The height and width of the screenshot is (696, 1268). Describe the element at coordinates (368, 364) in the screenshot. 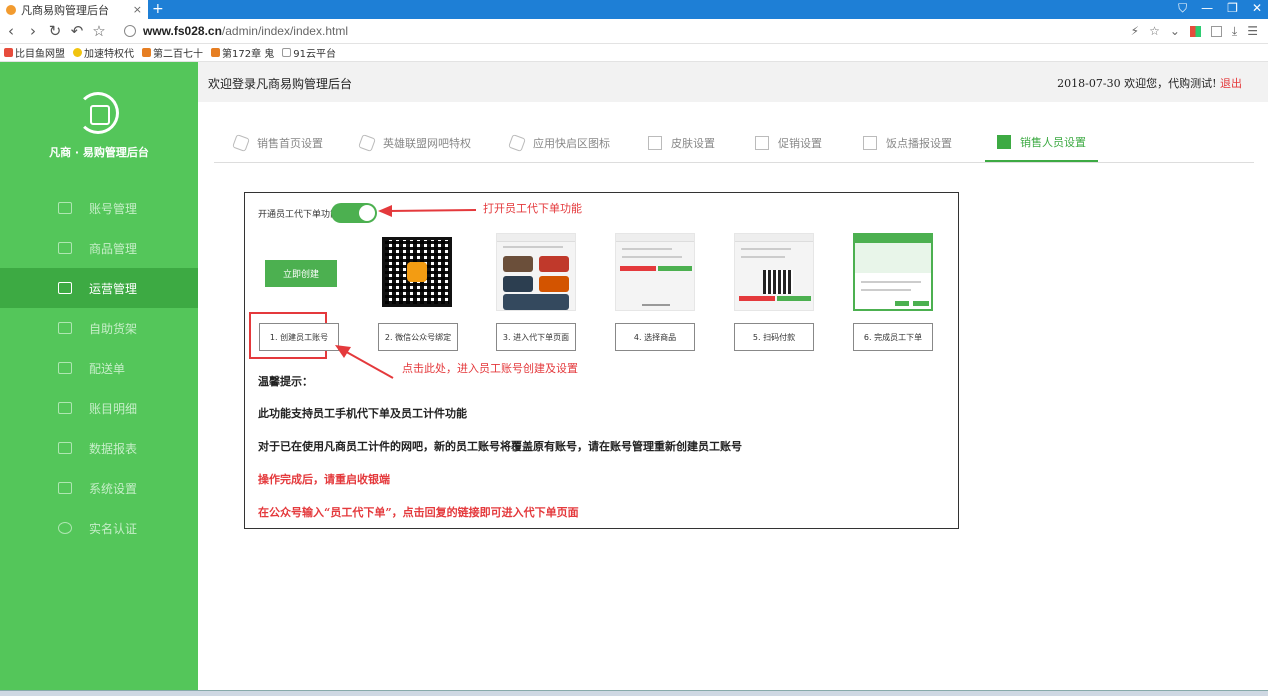

I see `arrow-line-create` at that location.